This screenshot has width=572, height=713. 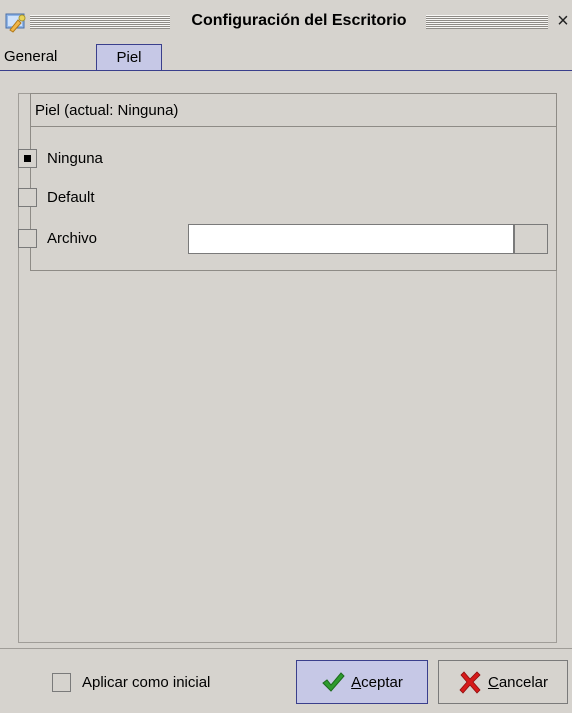 What do you see at coordinates (470, 682) in the screenshot?
I see `x-icon` at bounding box center [470, 682].